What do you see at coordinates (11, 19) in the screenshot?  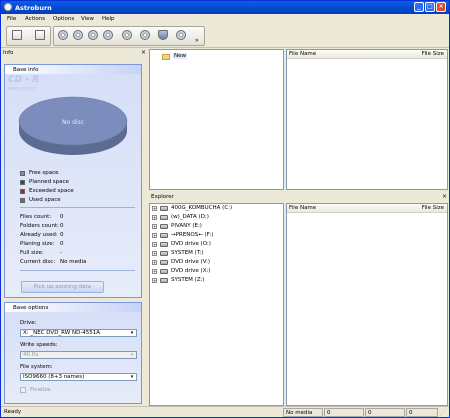 I see `menu-file: File` at bounding box center [11, 19].